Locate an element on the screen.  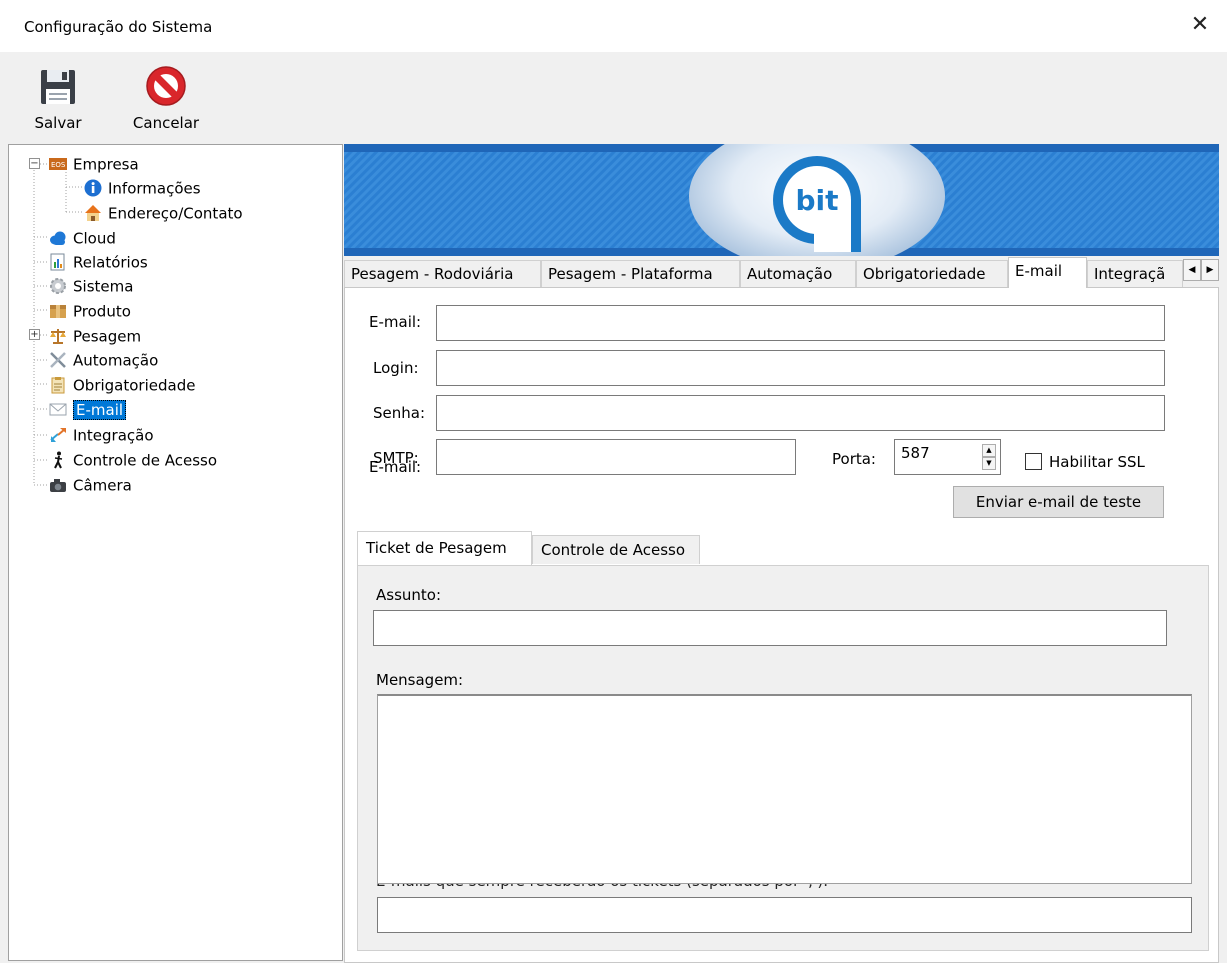
expand-pesagem-icon: + is located at coordinates (34, 334).